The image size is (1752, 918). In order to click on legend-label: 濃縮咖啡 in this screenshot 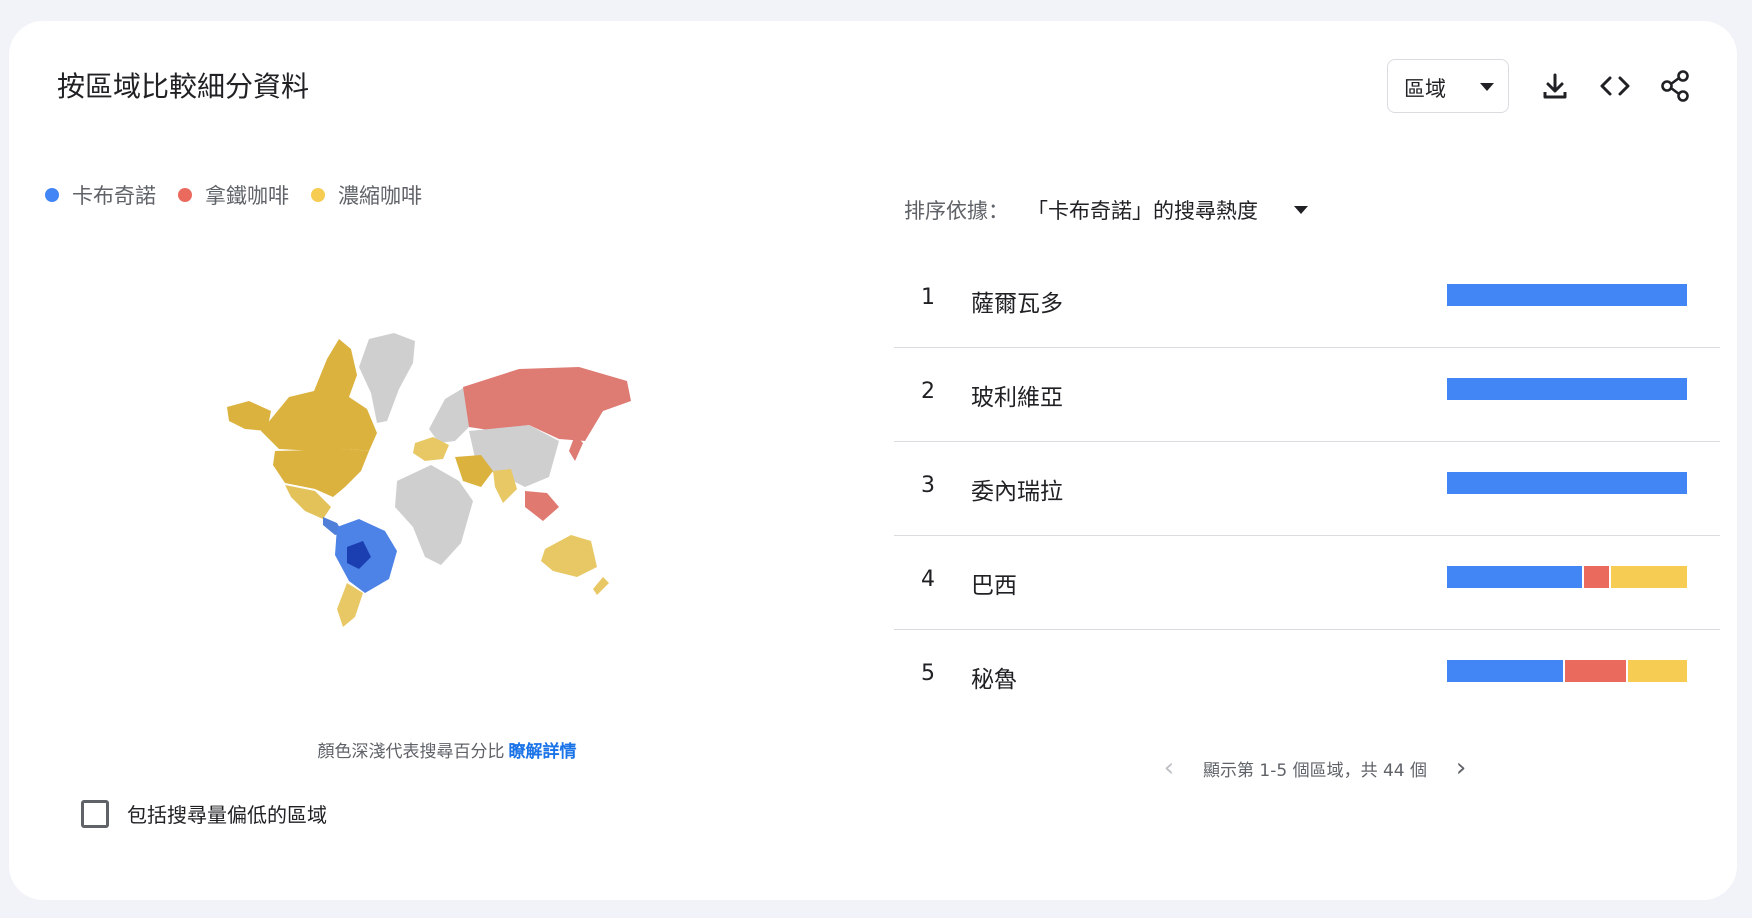, I will do `click(380, 196)`.